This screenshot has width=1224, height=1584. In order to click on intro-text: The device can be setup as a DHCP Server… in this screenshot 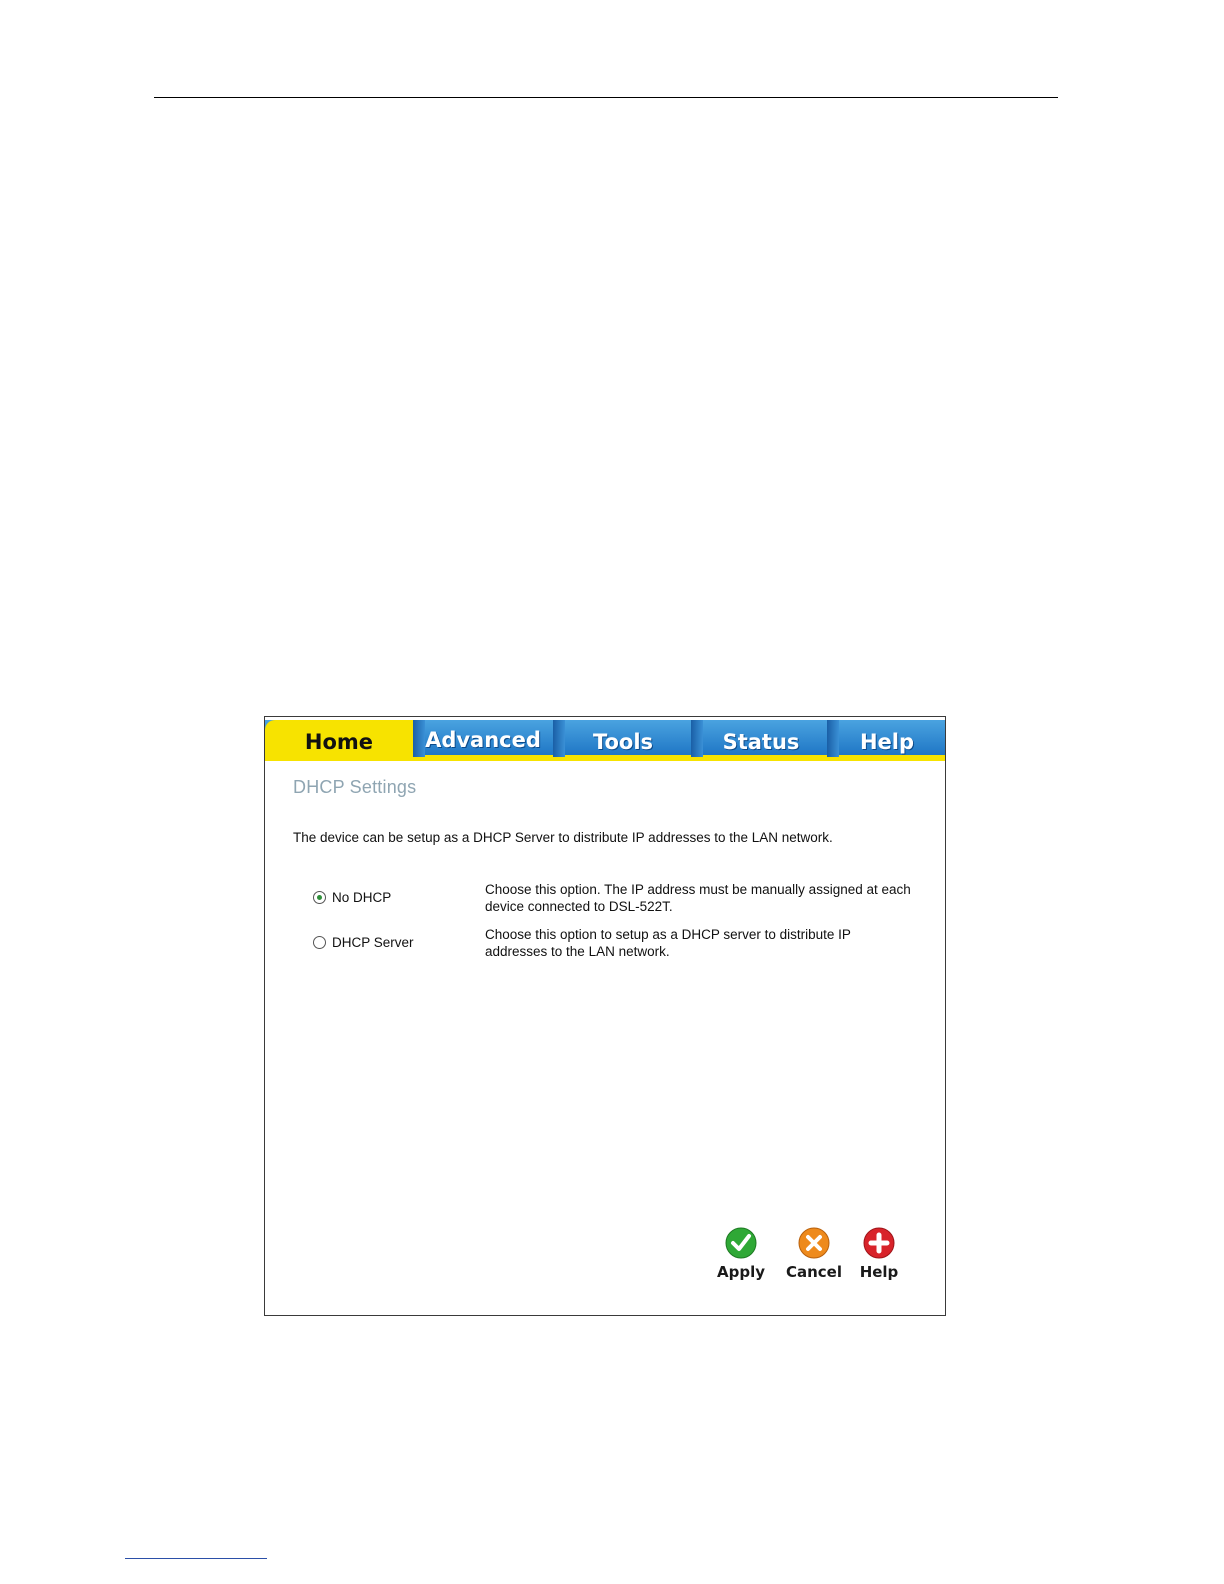, I will do `click(563, 837)`.